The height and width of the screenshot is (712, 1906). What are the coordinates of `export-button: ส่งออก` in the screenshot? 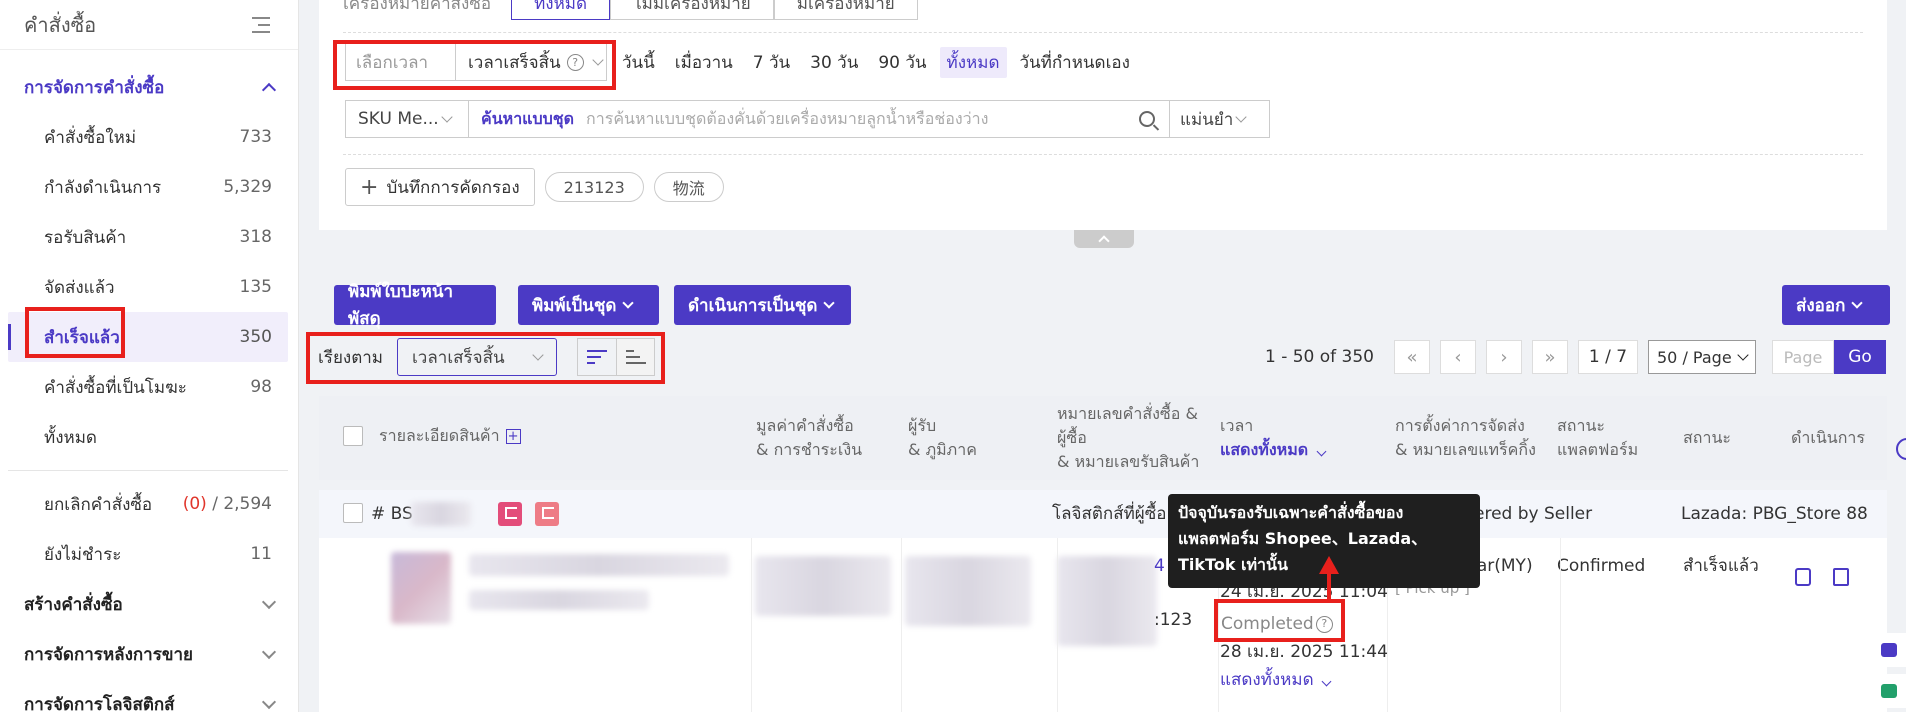 It's located at (1836, 305).